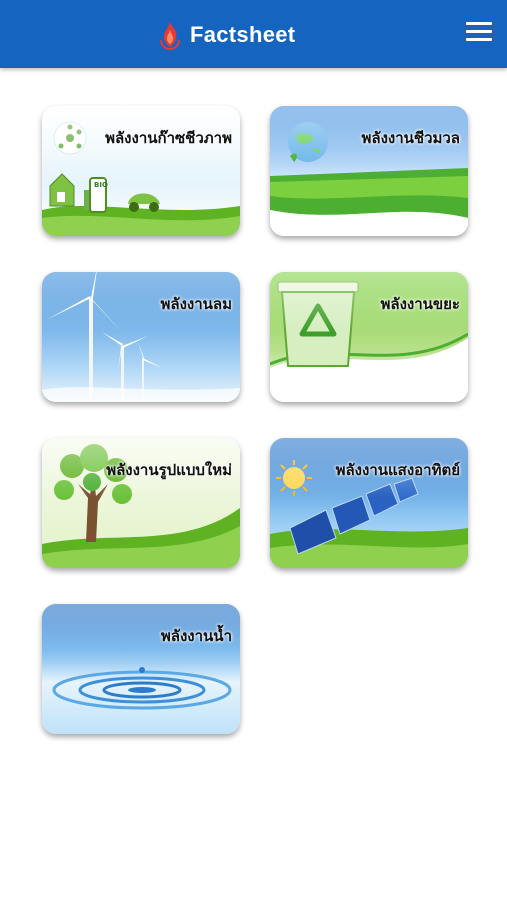 This screenshot has width=507, height=900. I want to click on tile-waste: พลังงานขยะ, so click(369, 337).